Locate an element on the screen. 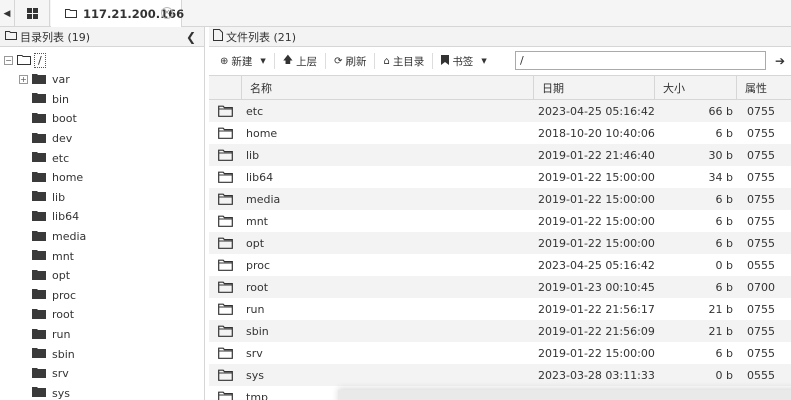 The height and width of the screenshot is (400, 791). tree-item-label: home is located at coordinates (68, 178).